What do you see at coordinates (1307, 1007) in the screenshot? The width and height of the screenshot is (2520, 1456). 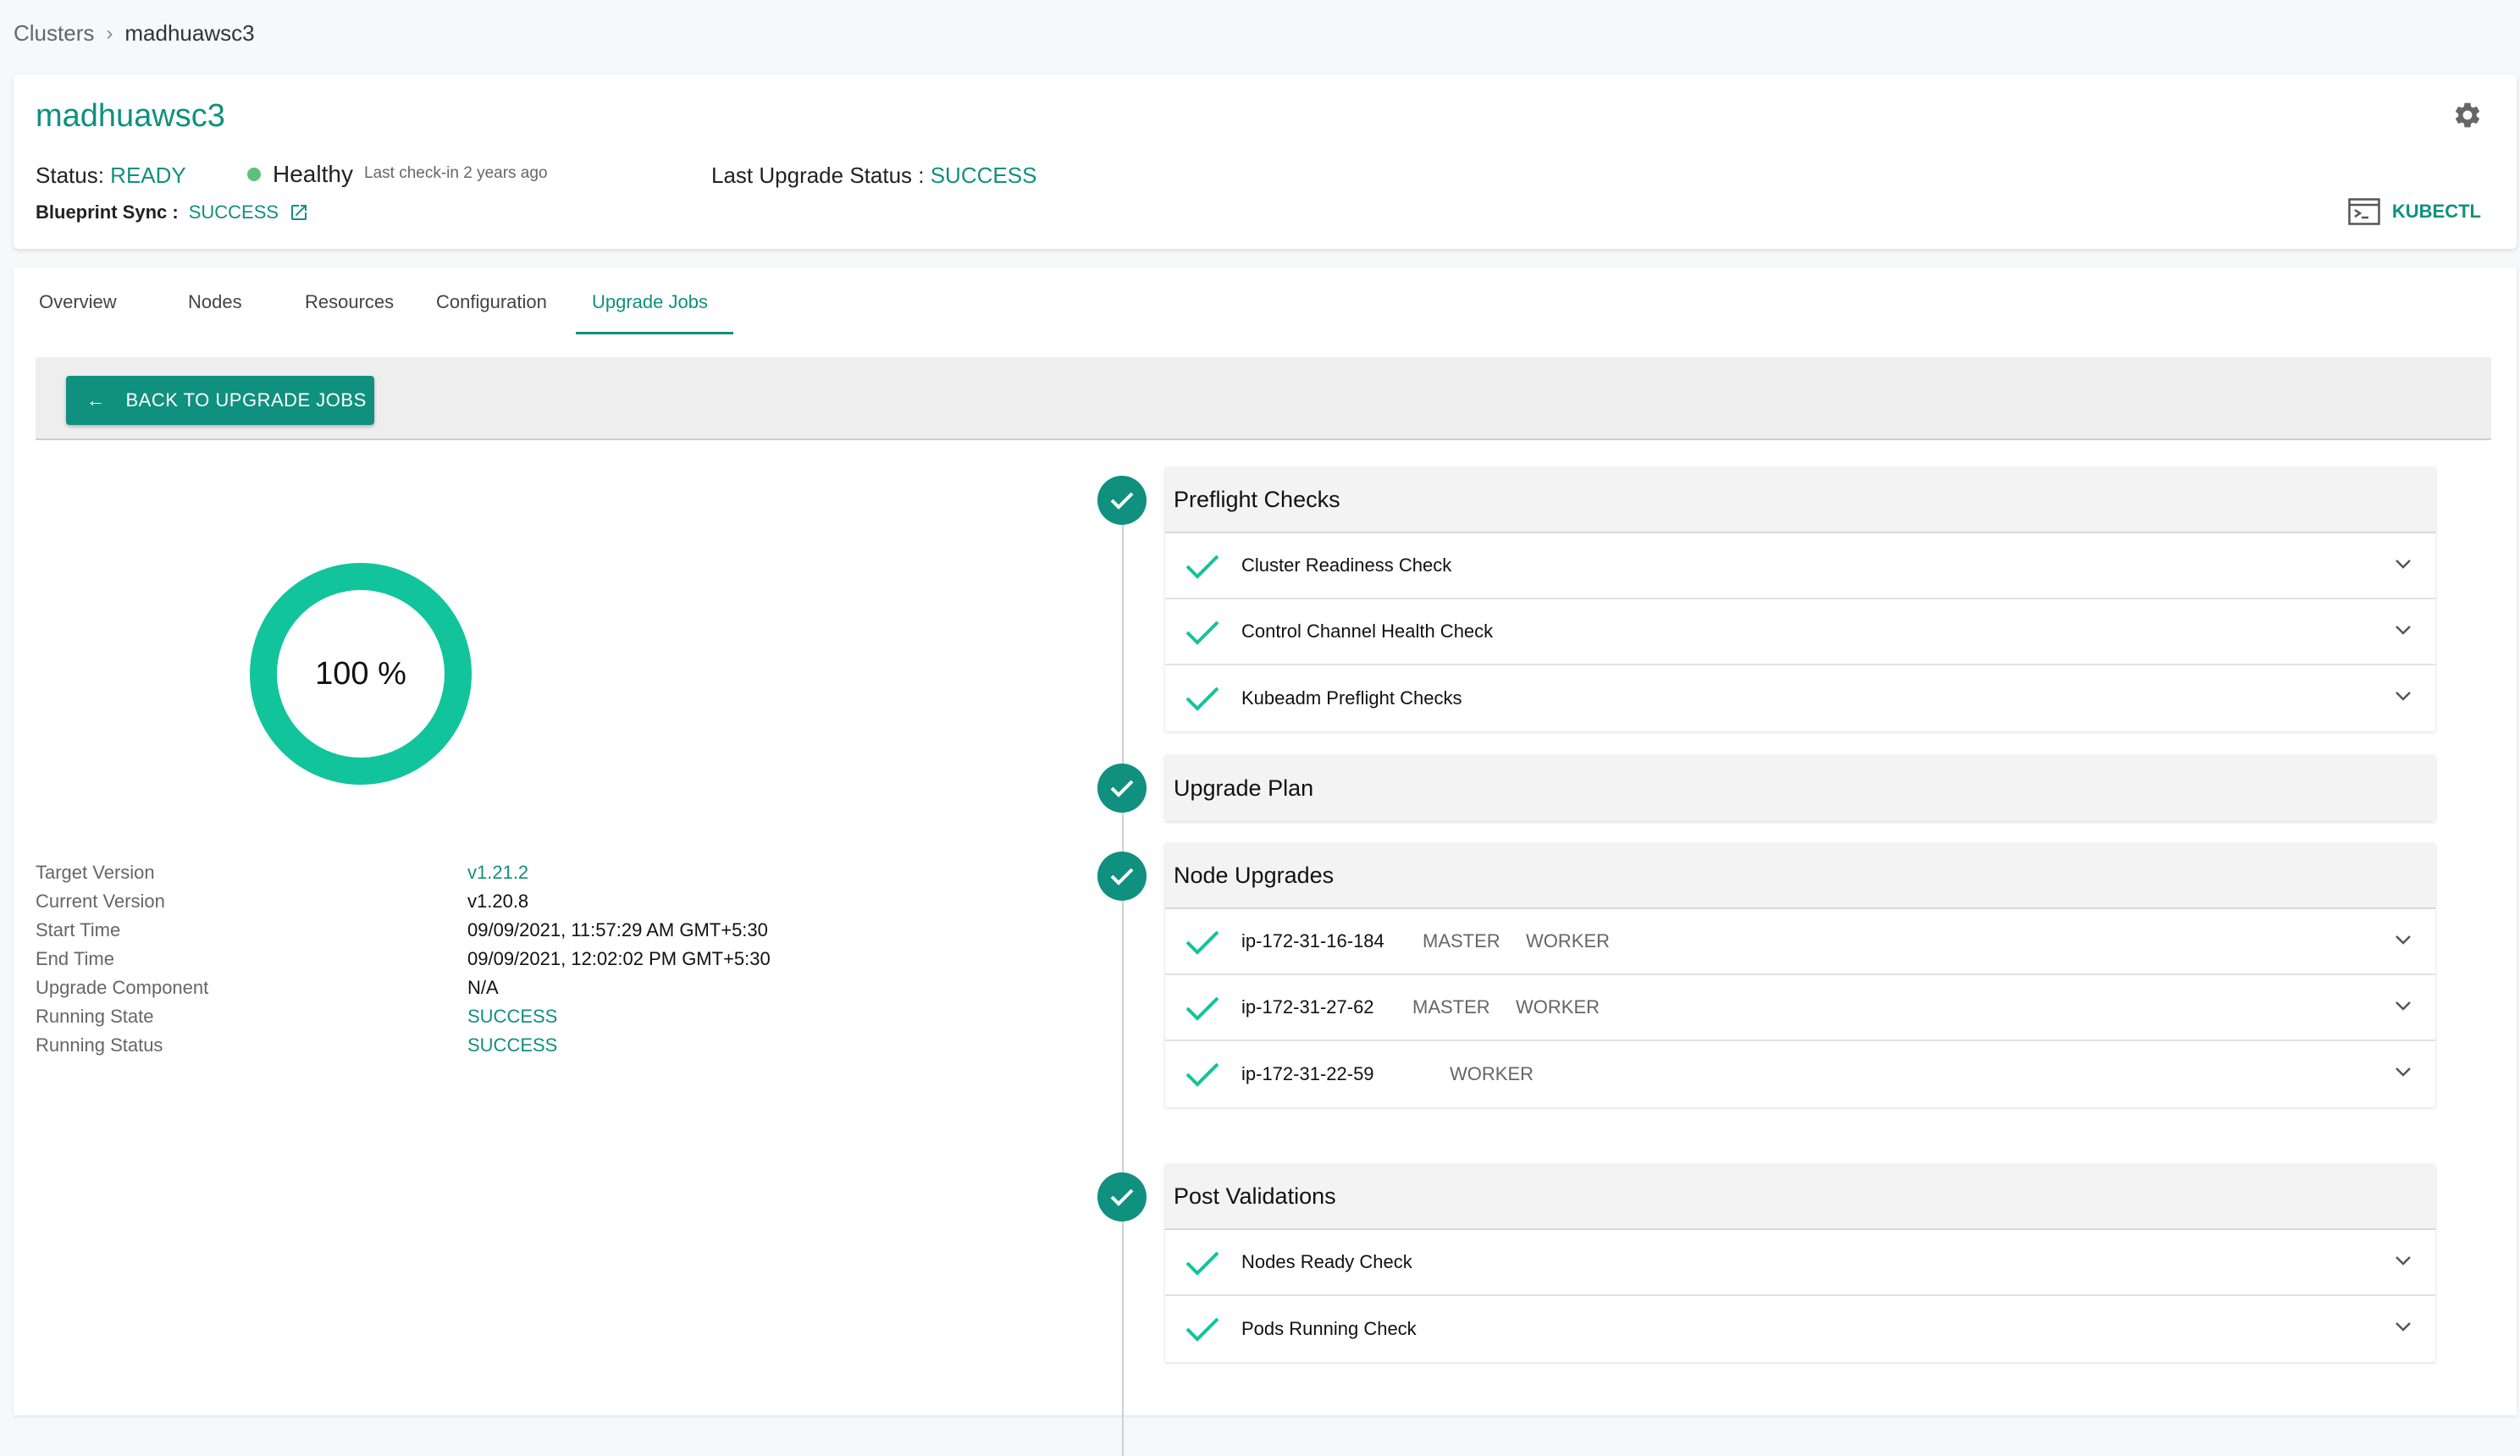 I see `node-name: ip-172-31-27-62` at bounding box center [1307, 1007].